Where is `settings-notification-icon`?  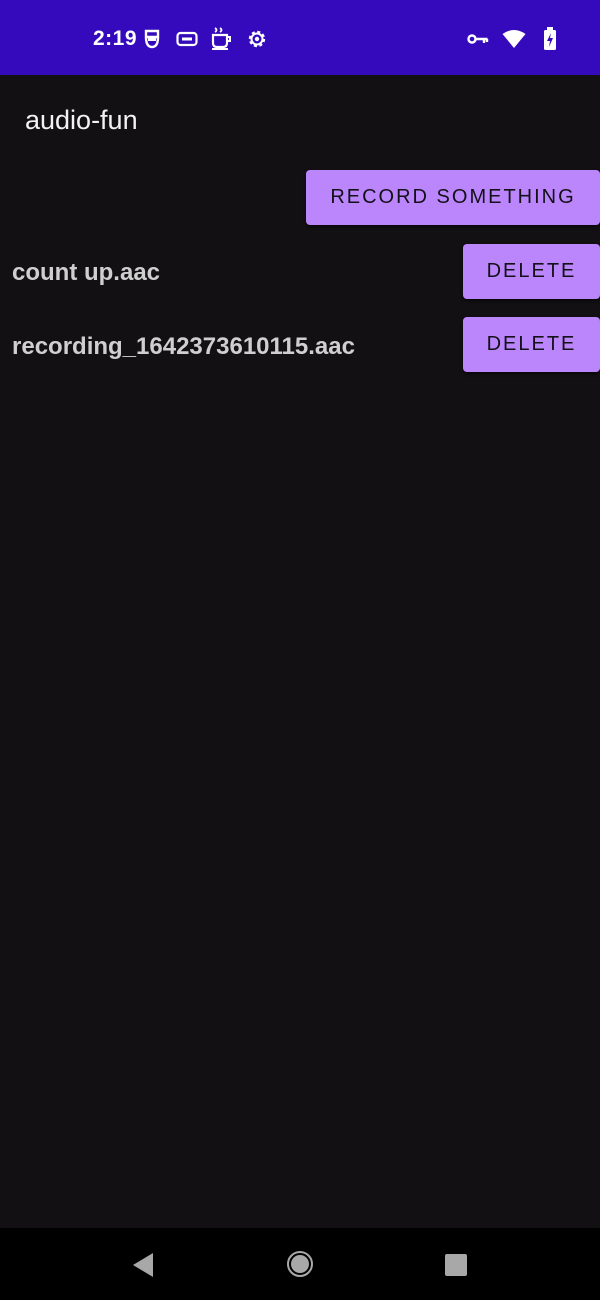
settings-notification-icon is located at coordinates (257, 39).